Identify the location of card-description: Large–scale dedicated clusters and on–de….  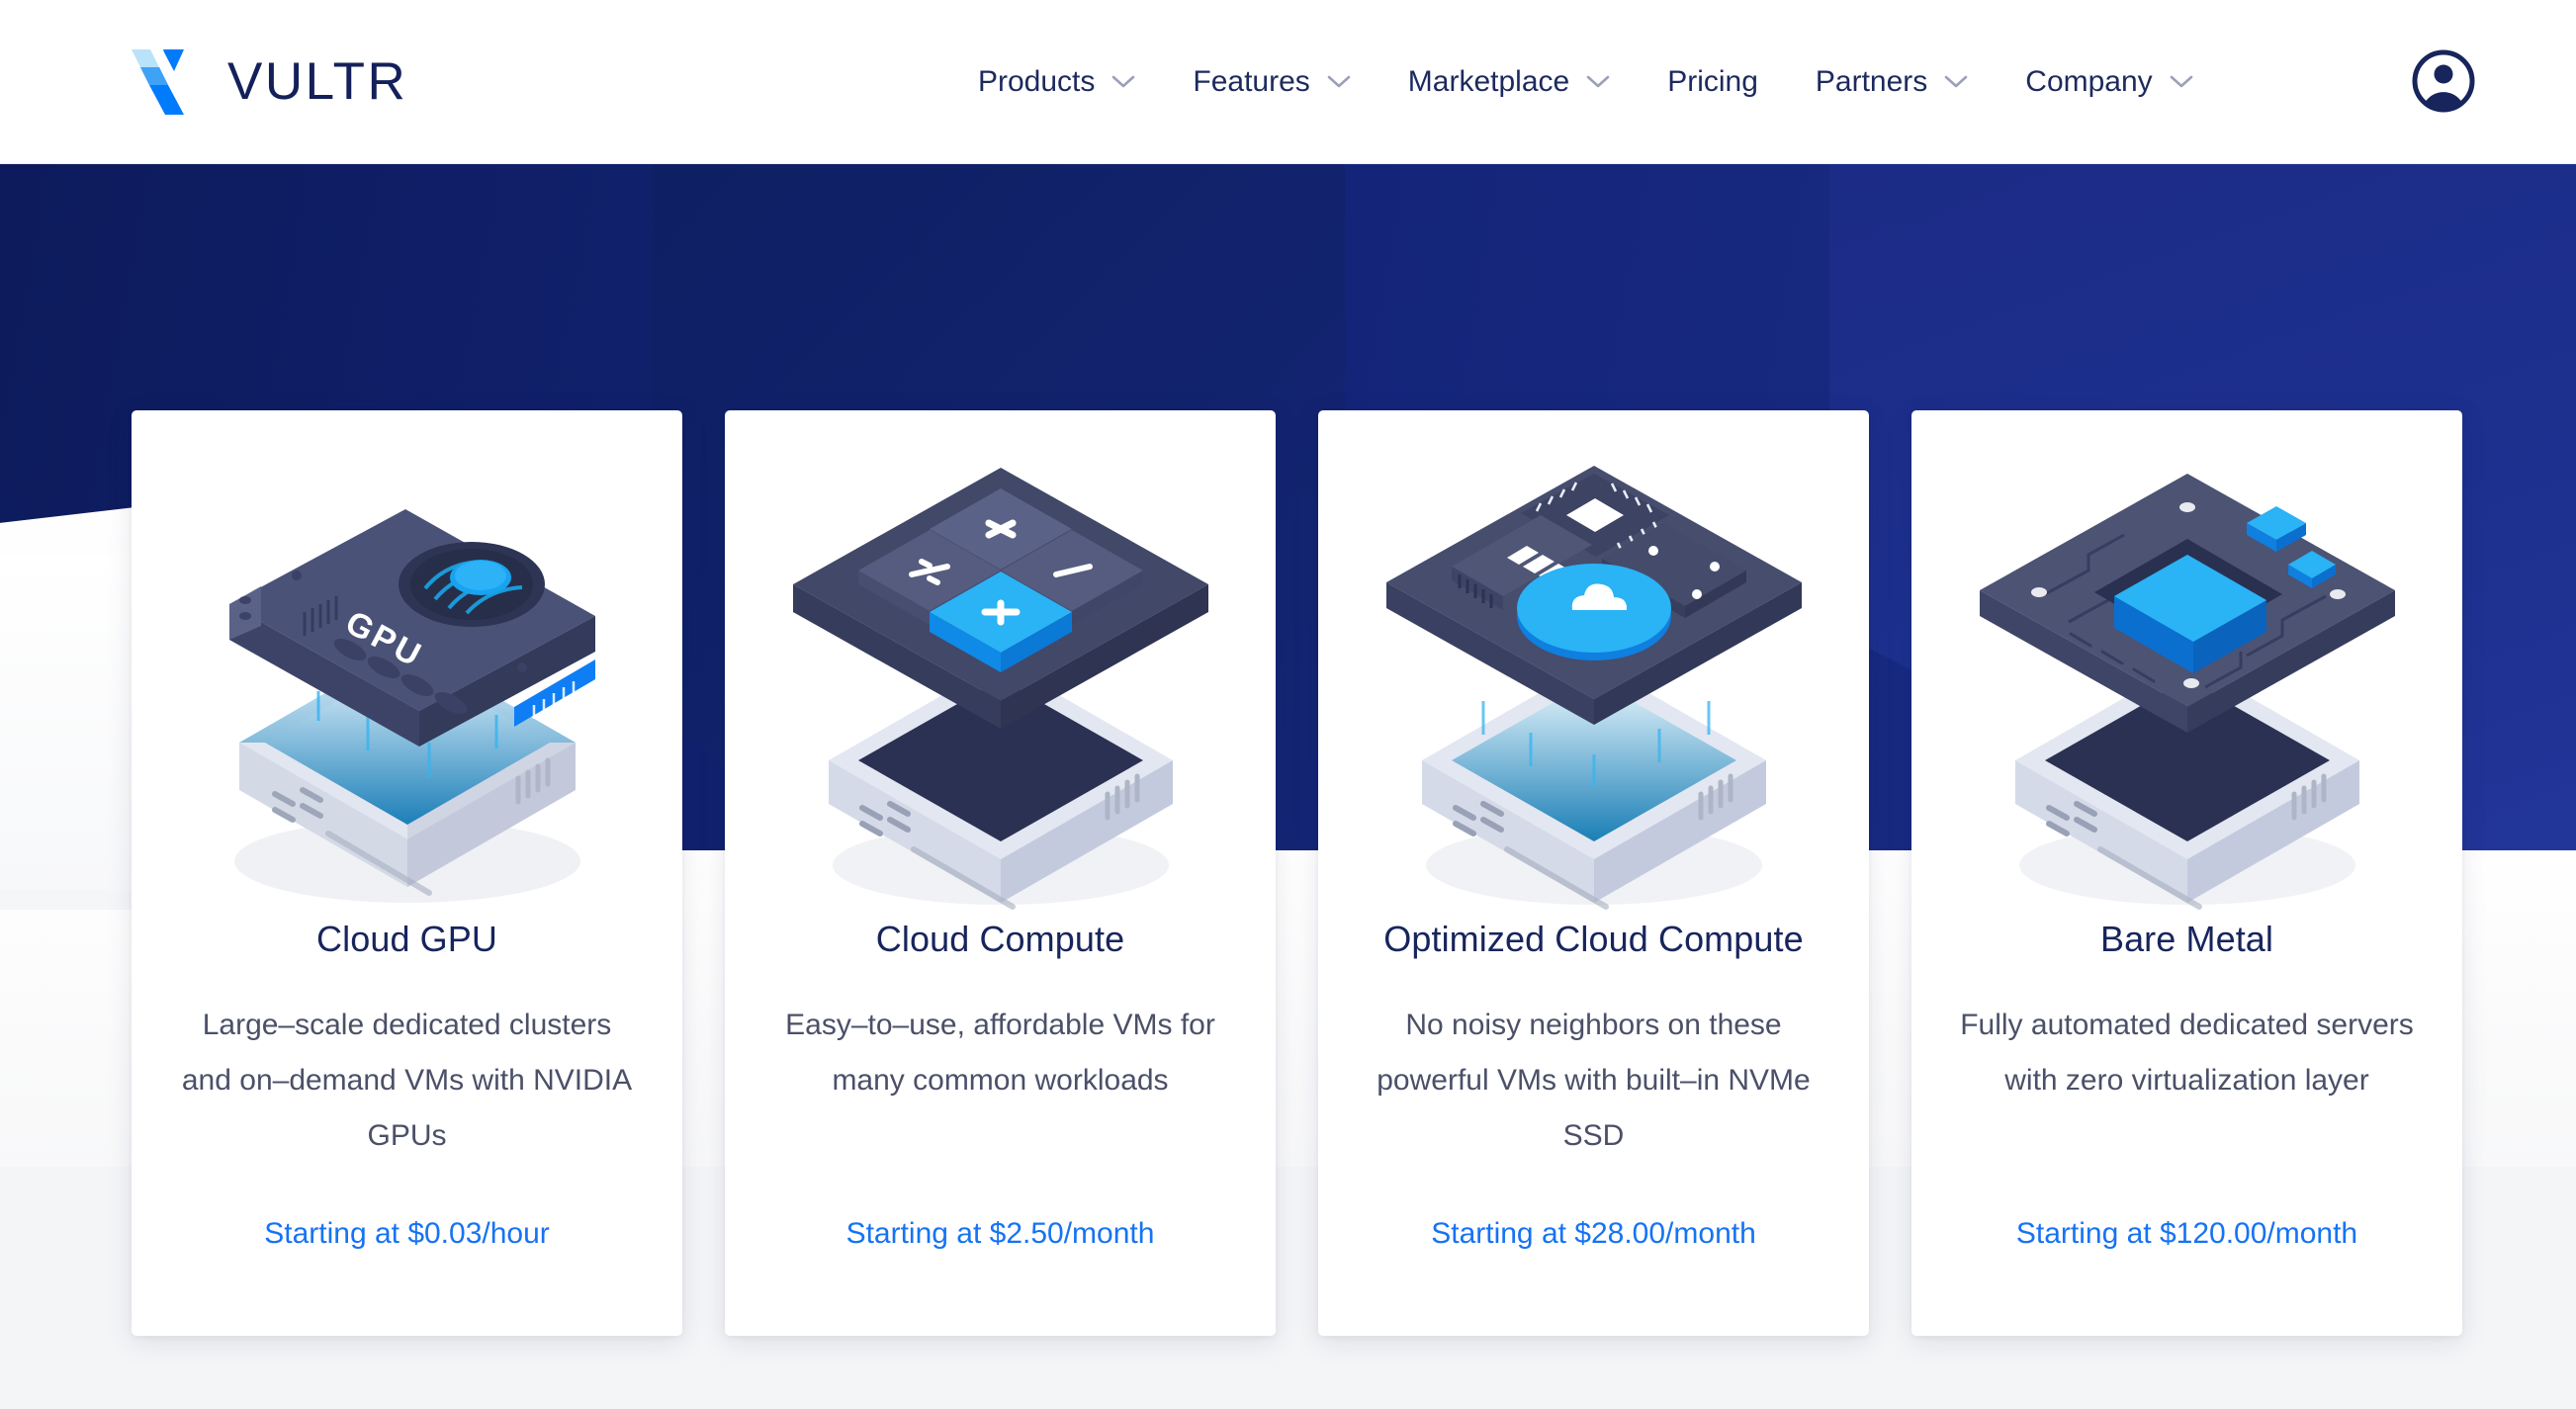
(407, 1081).